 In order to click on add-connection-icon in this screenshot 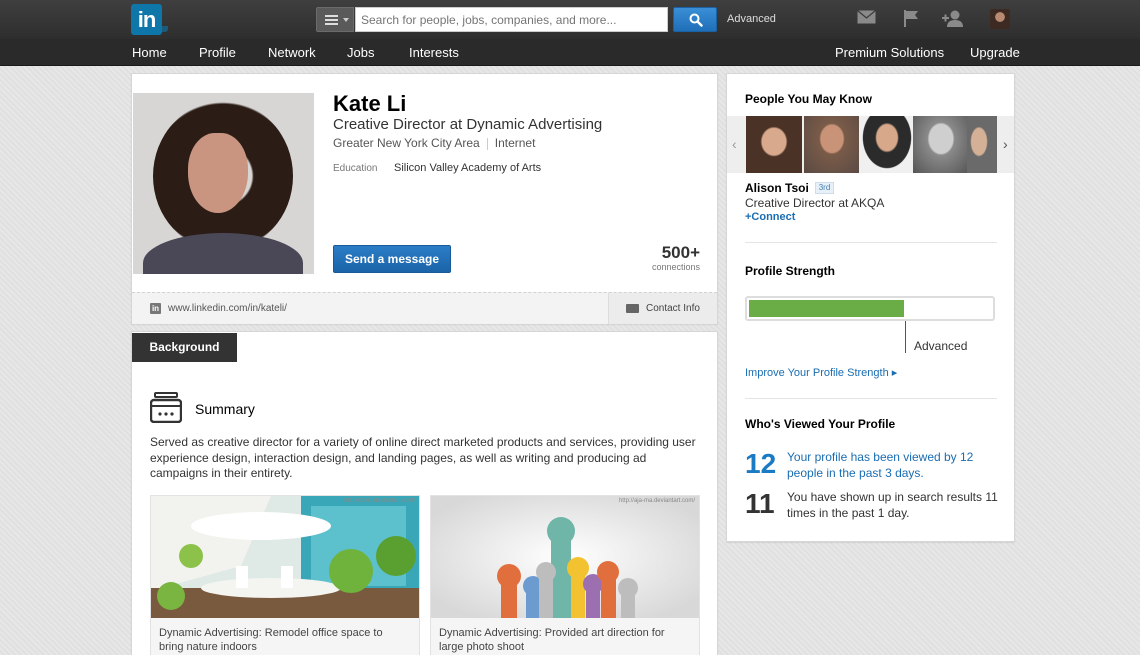, I will do `click(953, 18)`.